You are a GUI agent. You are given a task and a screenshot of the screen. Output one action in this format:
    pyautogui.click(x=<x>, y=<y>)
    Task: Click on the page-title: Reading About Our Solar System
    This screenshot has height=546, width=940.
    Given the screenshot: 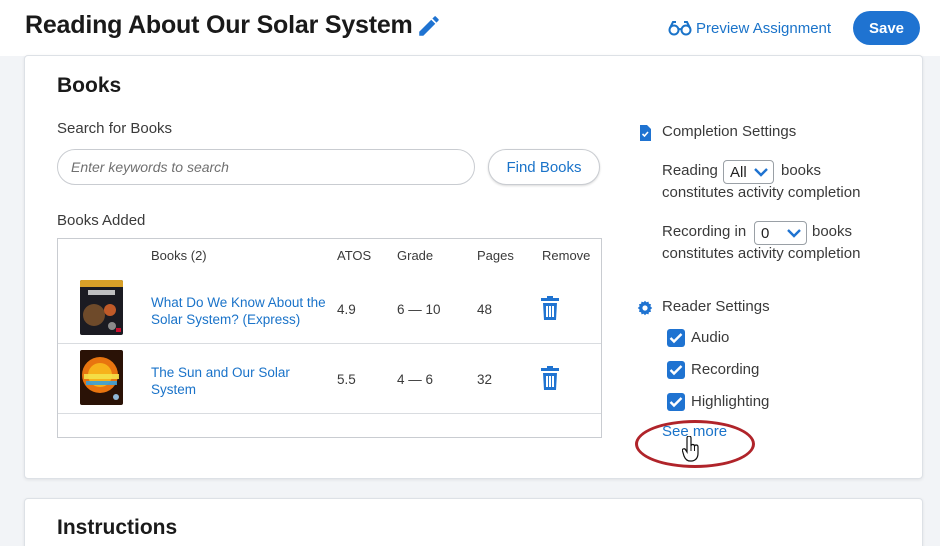 What is the action you would take?
    pyautogui.click(x=219, y=25)
    